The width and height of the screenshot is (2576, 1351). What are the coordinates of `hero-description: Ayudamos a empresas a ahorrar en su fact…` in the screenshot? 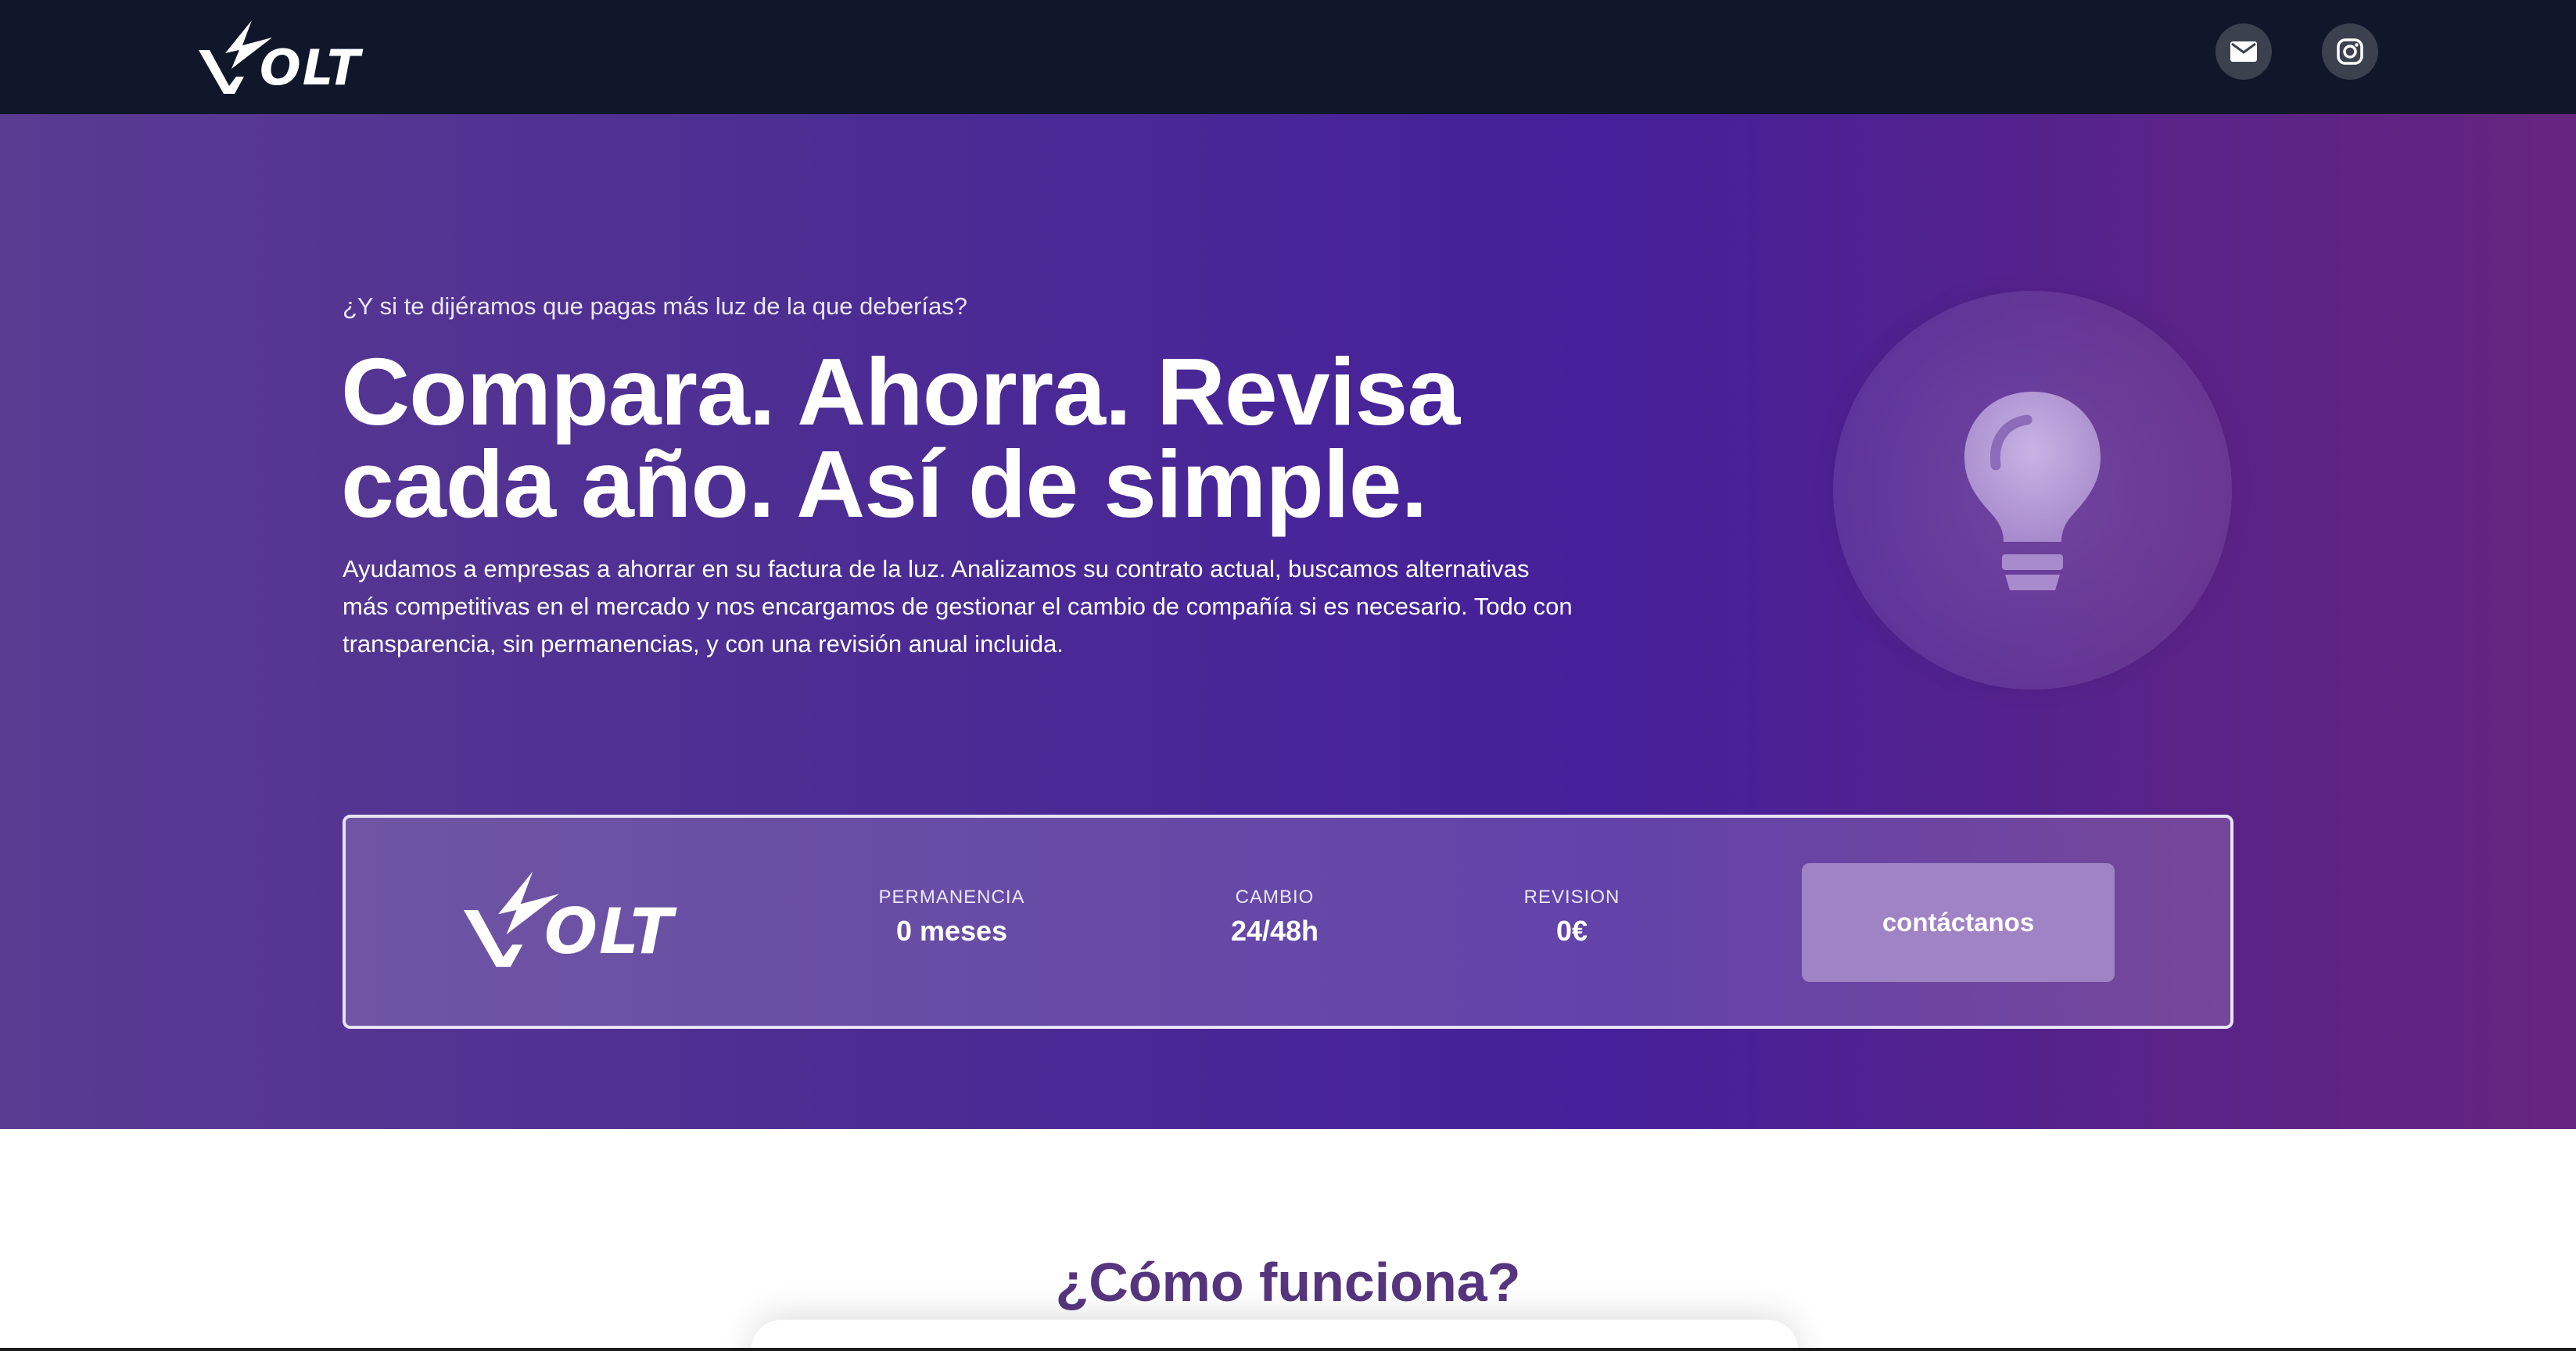 It's located at (958, 606).